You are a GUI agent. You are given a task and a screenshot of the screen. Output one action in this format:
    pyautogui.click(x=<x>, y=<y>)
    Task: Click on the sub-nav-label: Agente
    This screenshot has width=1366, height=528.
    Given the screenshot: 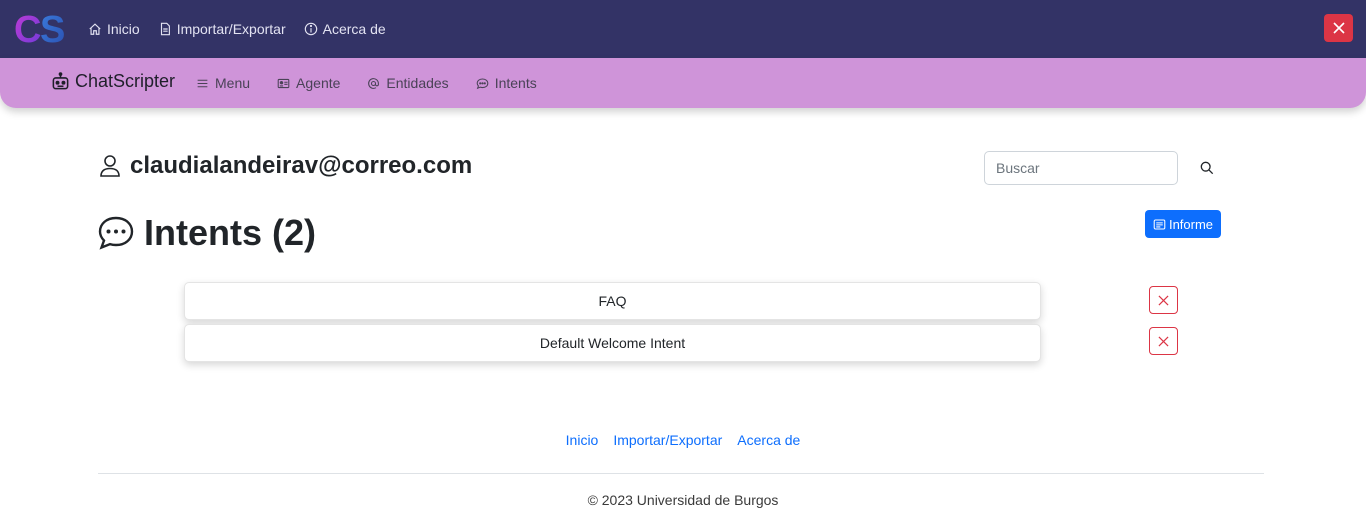 What is the action you would take?
    pyautogui.click(x=318, y=83)
    